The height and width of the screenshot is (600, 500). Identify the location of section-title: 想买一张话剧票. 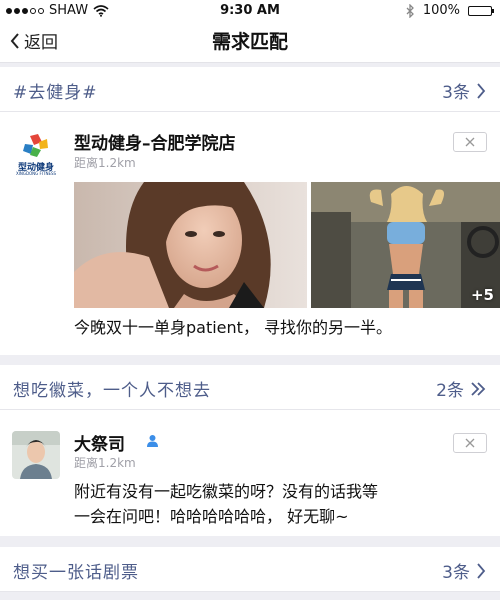
(76, 573).